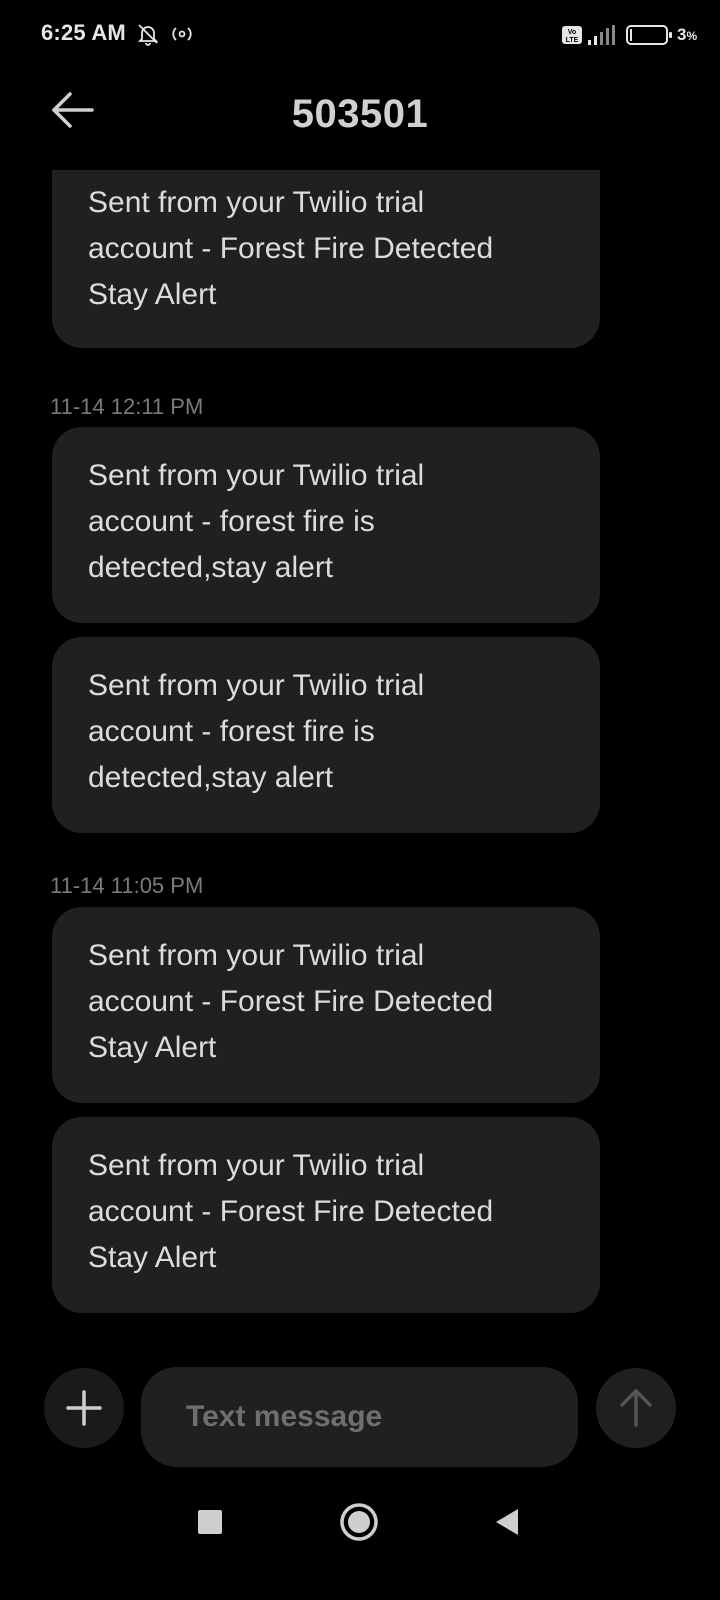 This screenshot has height=1600, width=720. What do you see at coordinates (508, 1528) in the screenshot?
I see `triangle-back-icon` at bounding box center [508, 1528].